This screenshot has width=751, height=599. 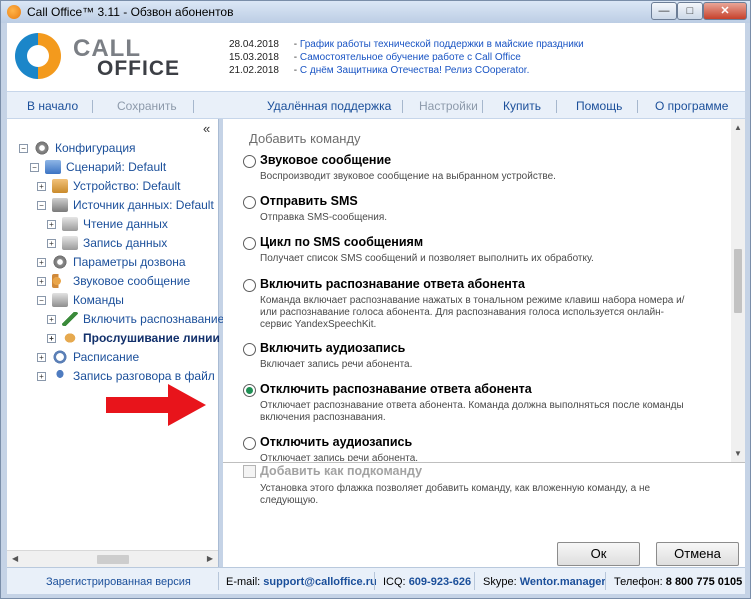 I want to click on scroll-up-icon: ▲, so click(x=738, y=127).